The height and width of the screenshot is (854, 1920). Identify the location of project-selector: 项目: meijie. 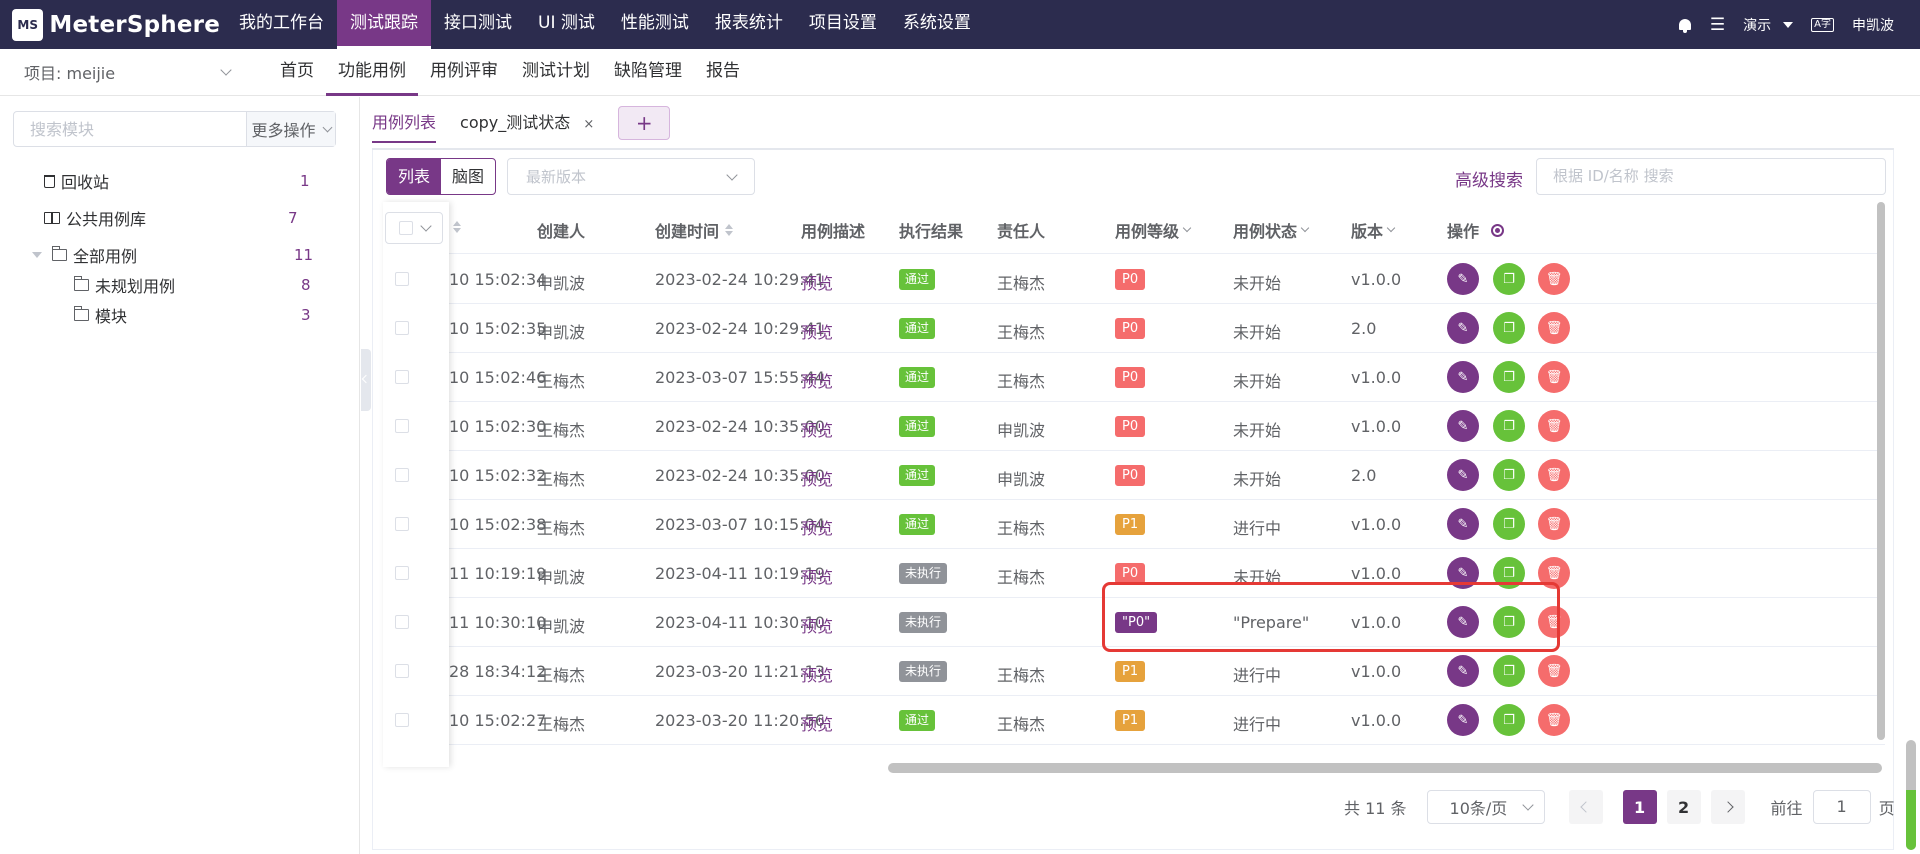
(130, 72).